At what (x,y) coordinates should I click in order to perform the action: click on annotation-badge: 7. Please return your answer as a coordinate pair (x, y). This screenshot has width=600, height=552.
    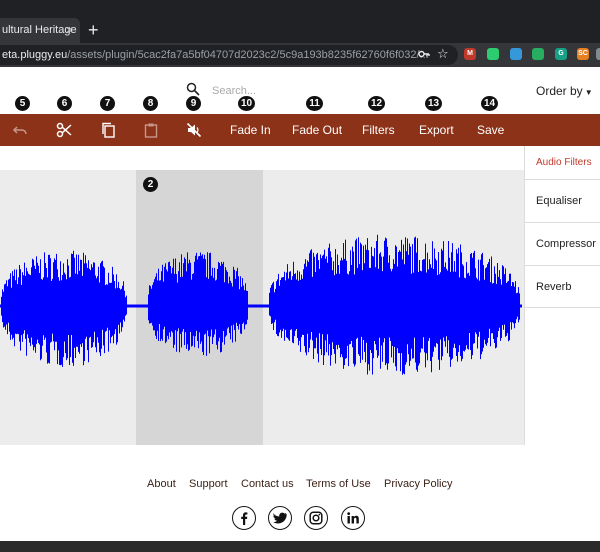
    Looking at the image, I should click on (107, 103).